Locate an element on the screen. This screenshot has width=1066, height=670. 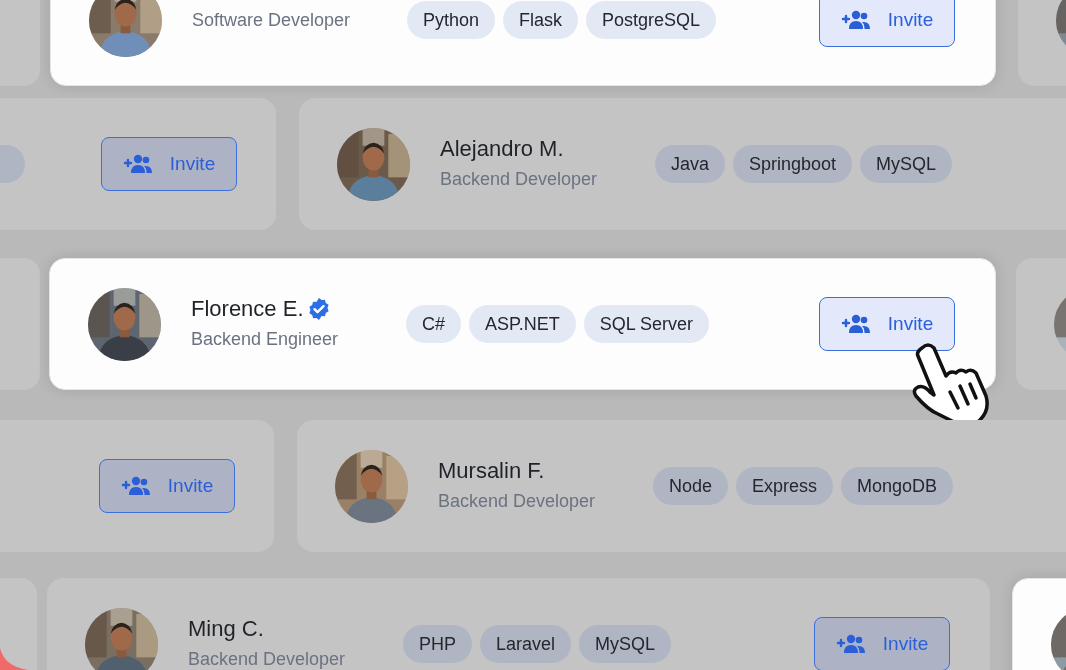
skill-tag: ASP.NET is located at coordinates (522, 324).